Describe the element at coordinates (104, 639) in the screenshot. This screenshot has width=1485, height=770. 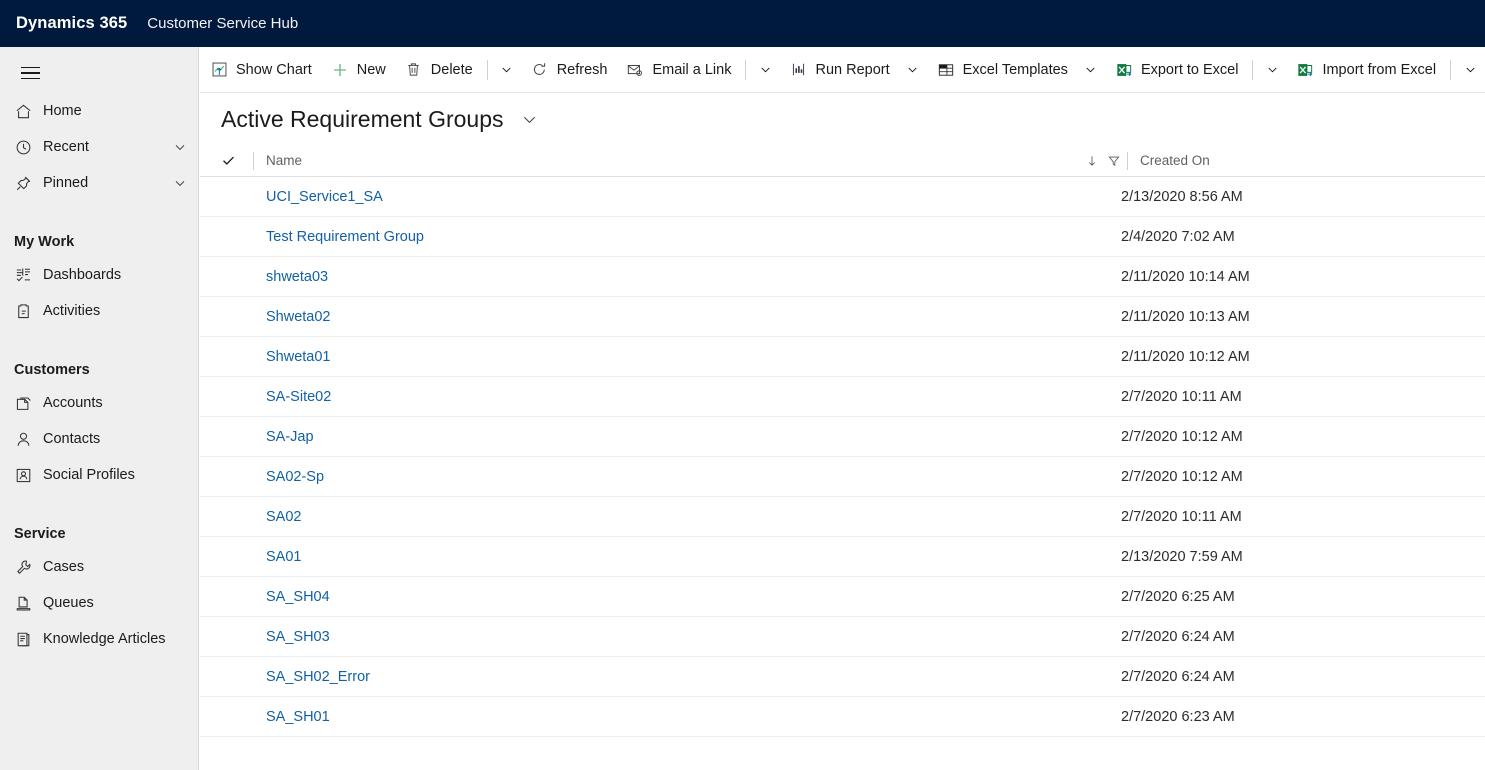
I see `sidebar-item-label: Knowledge Articles` at that location.